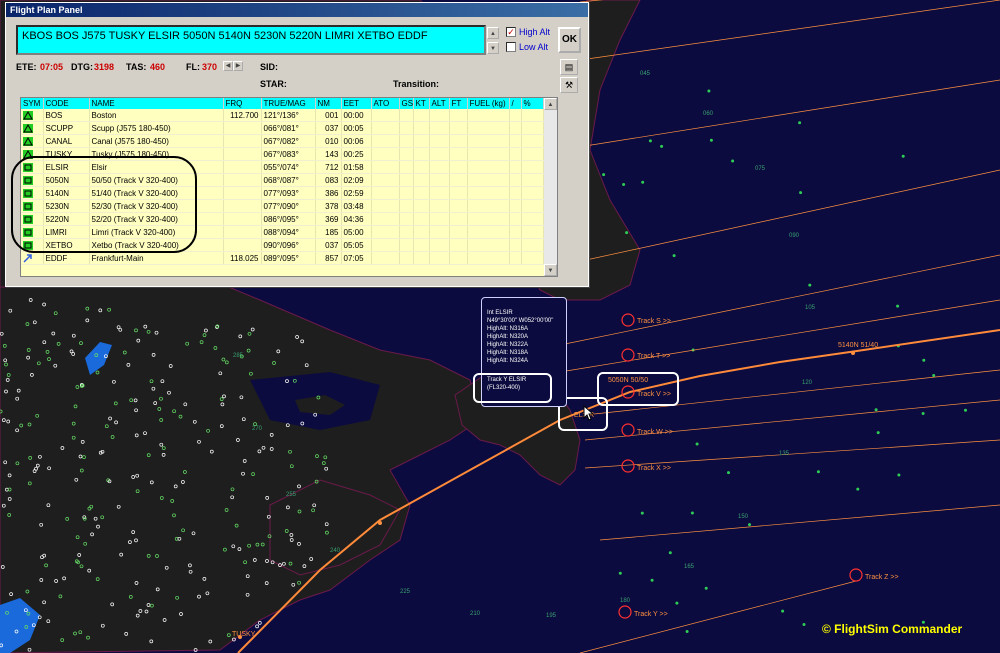 The width and height of the screenshot is (1000, 653). I want to click on column-header: GS, so click(406, 103).